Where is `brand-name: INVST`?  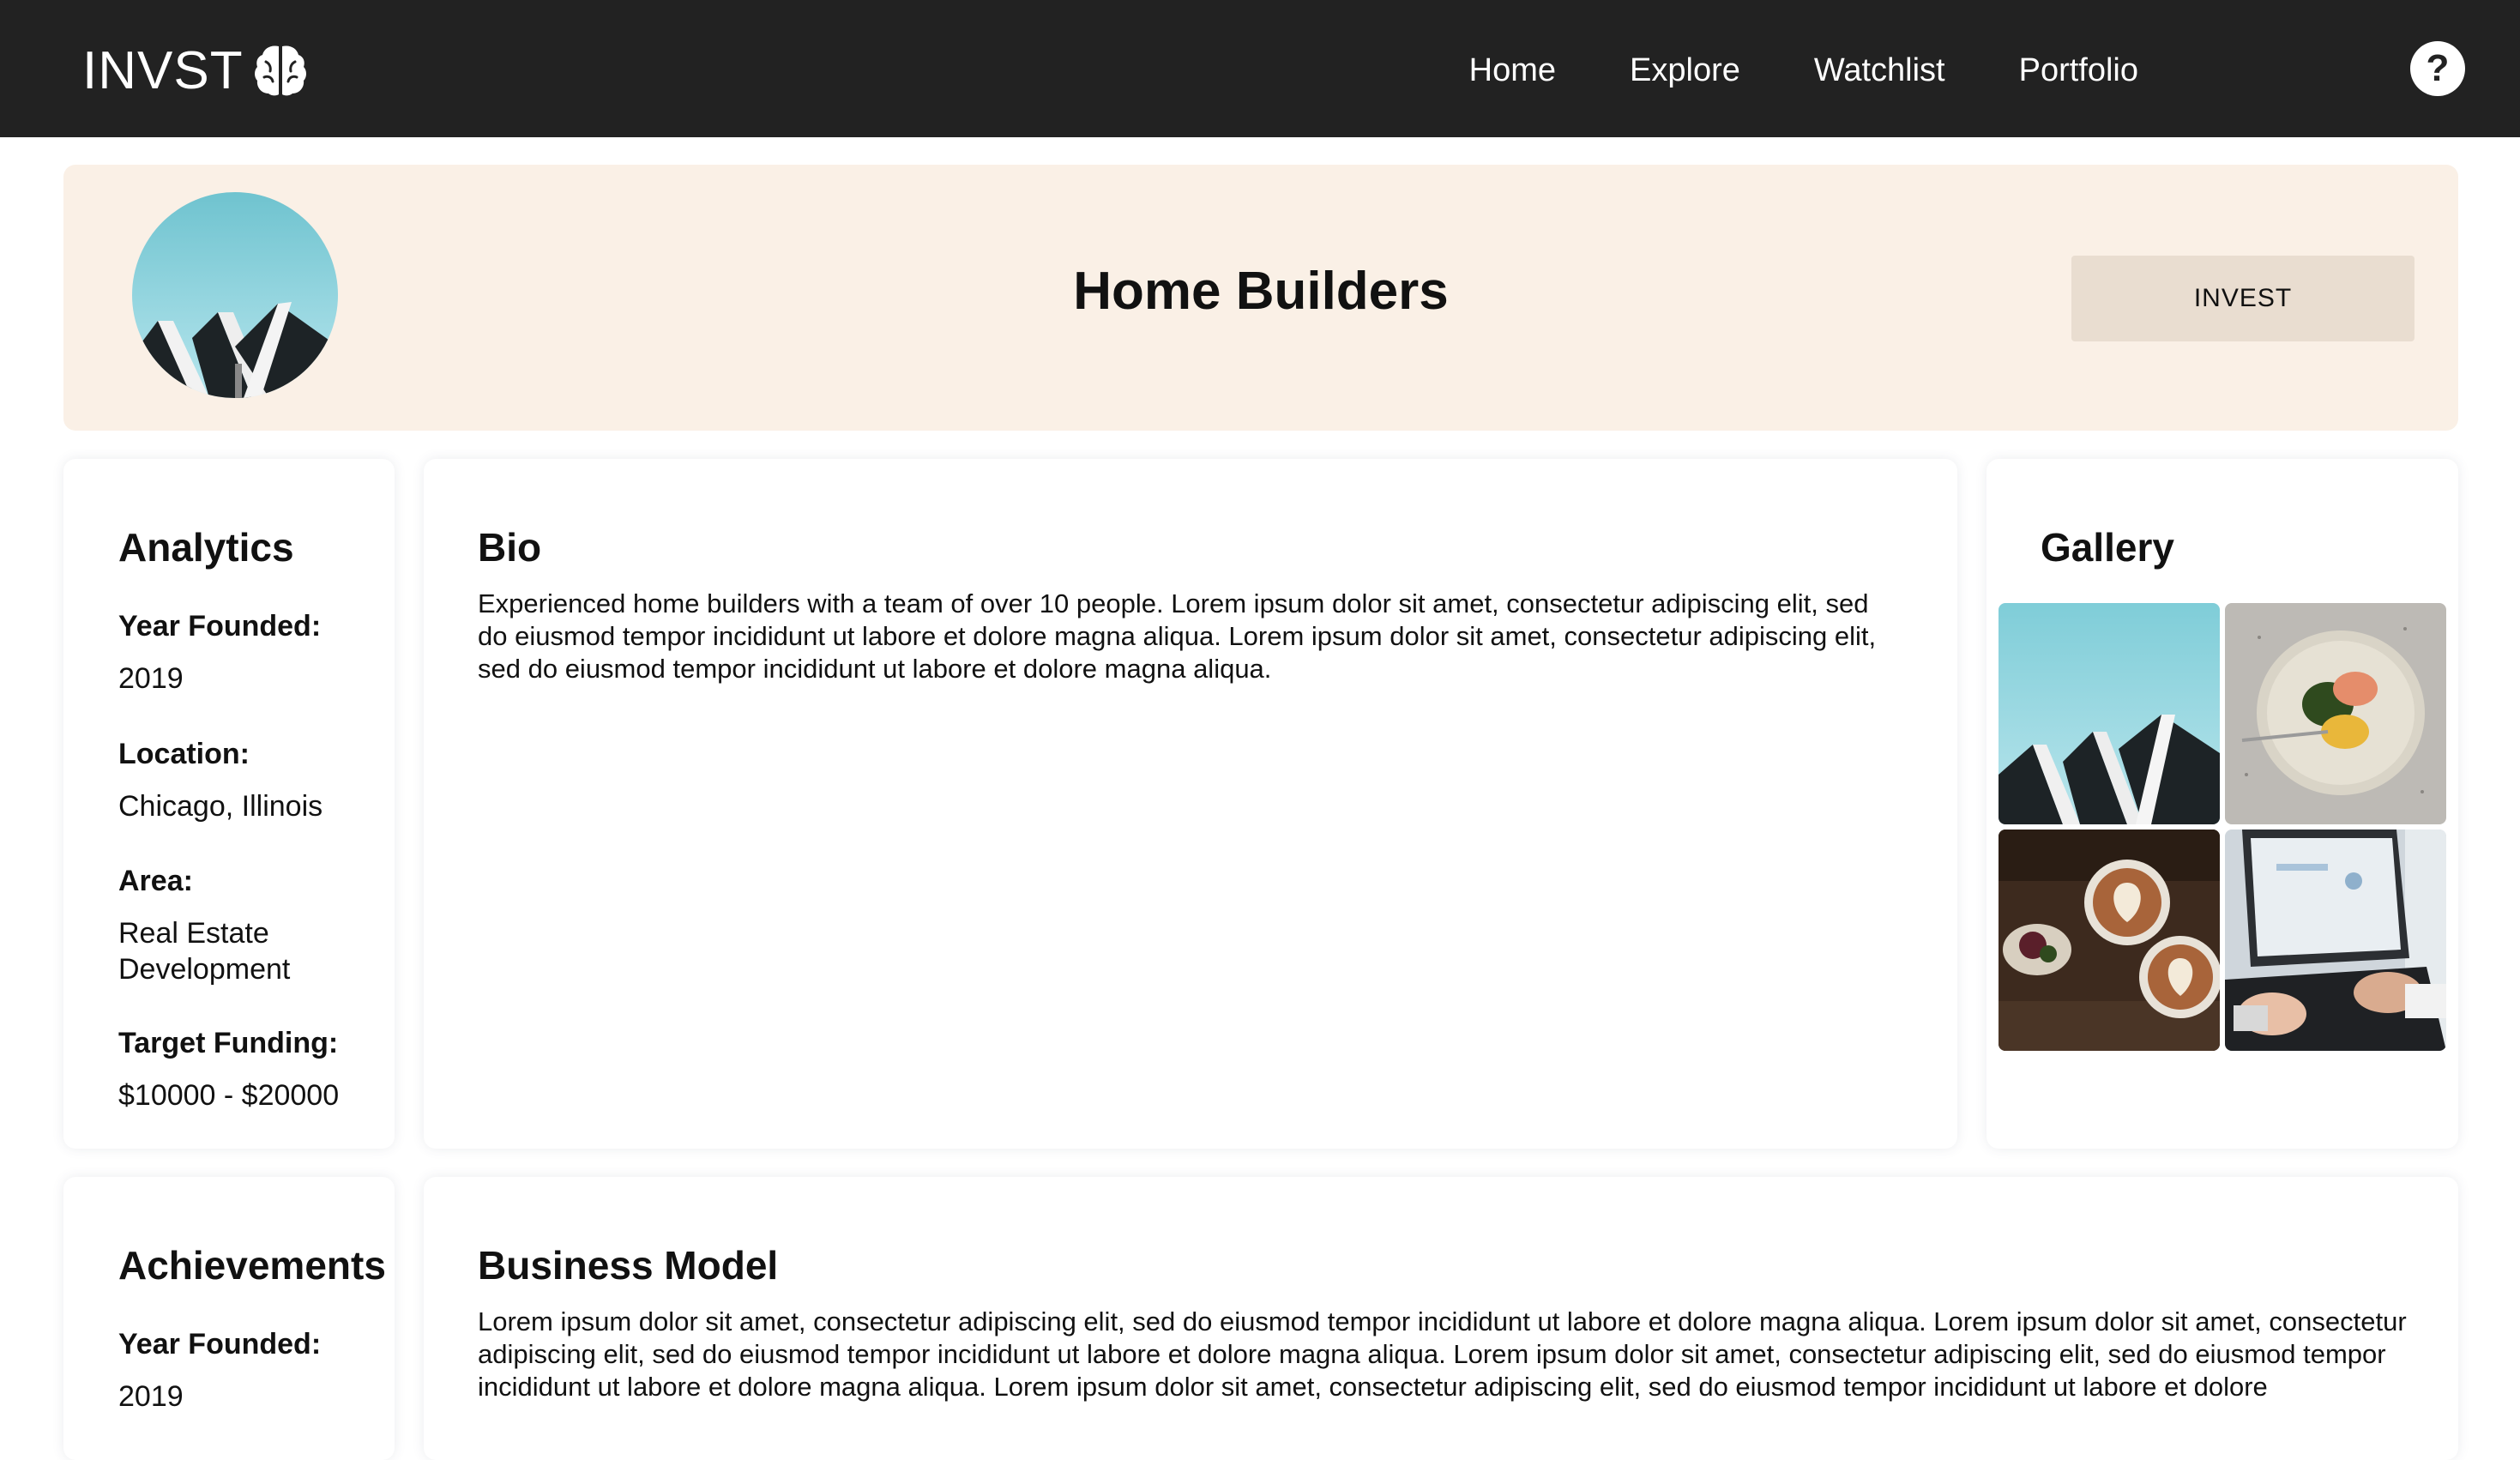 brand-name: INVST is located at coordinates (163, 70).